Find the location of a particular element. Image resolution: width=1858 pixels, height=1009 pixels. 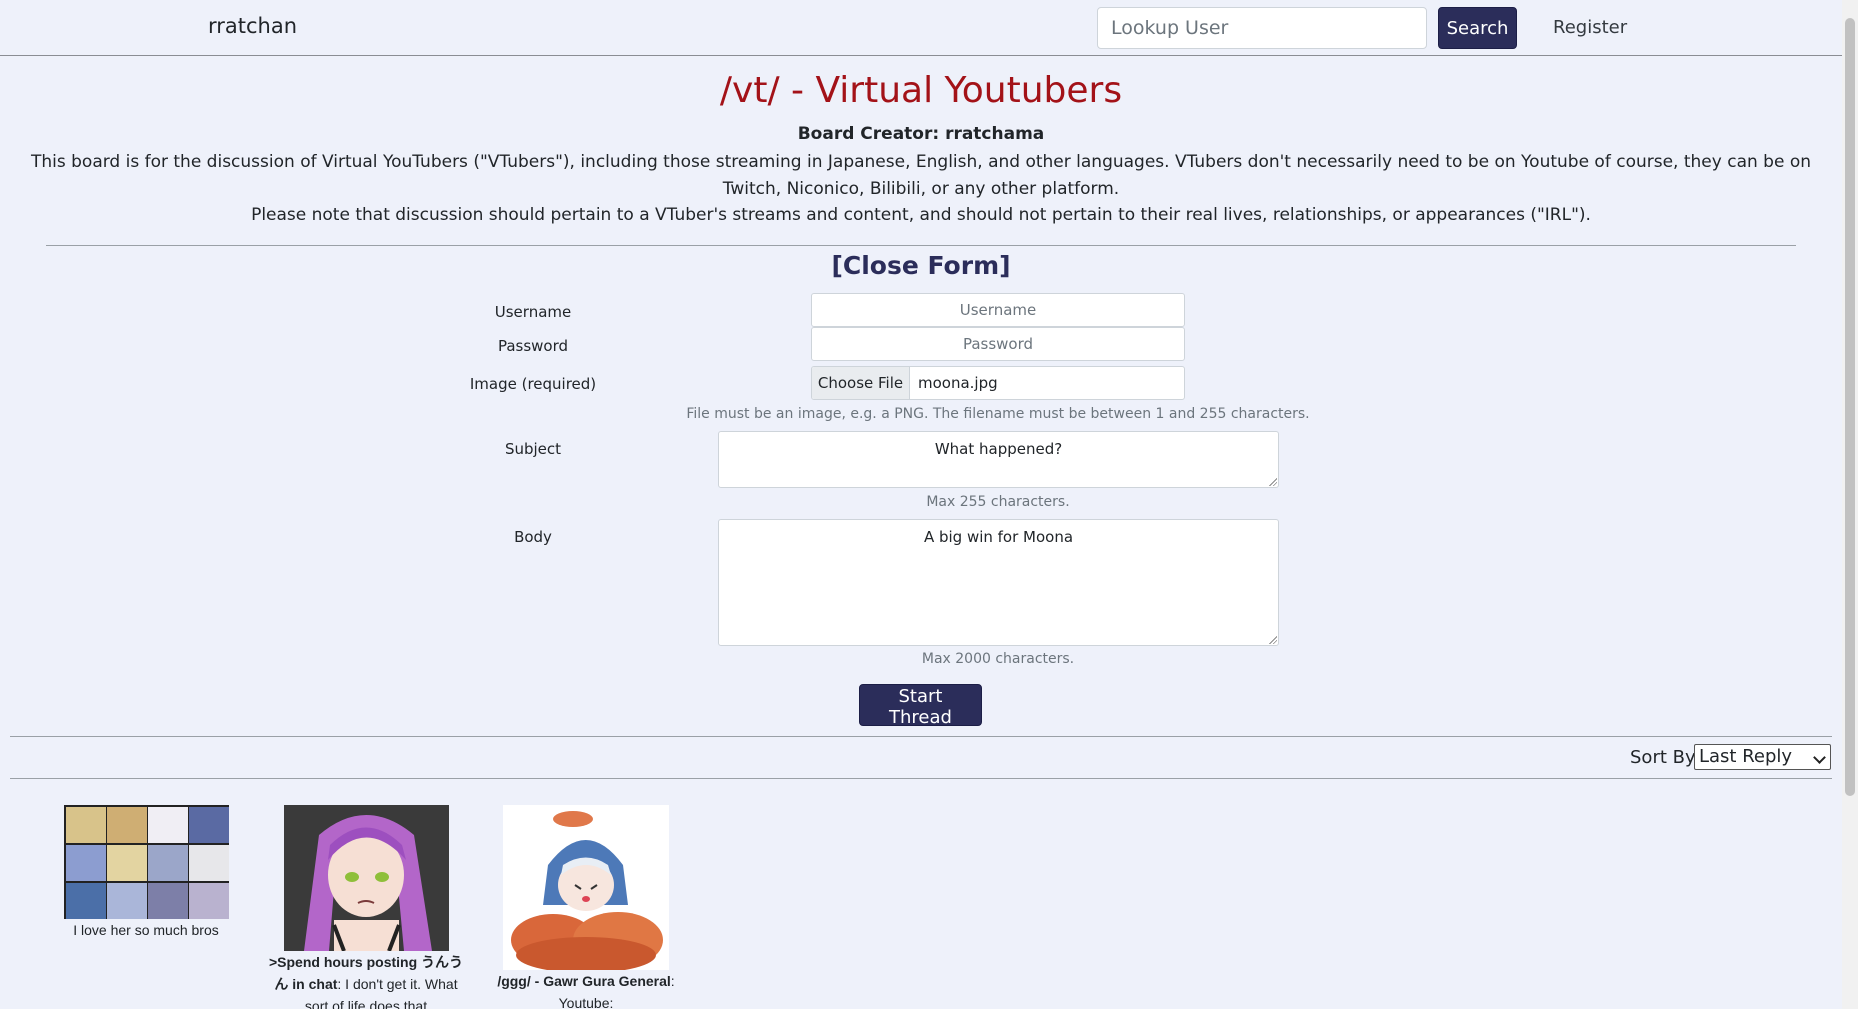

lookup-user-input is located at coordinates (1262, 28).